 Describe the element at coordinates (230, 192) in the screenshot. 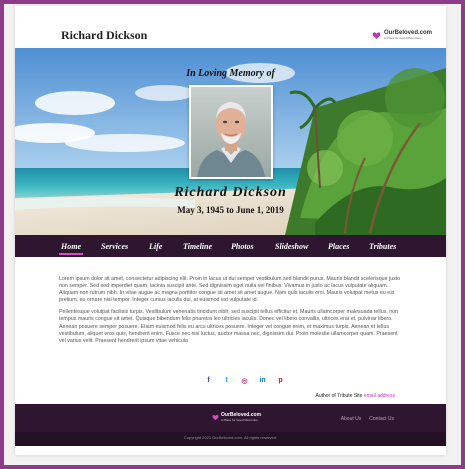

I see `person-name: Richard Dickson` at that location.